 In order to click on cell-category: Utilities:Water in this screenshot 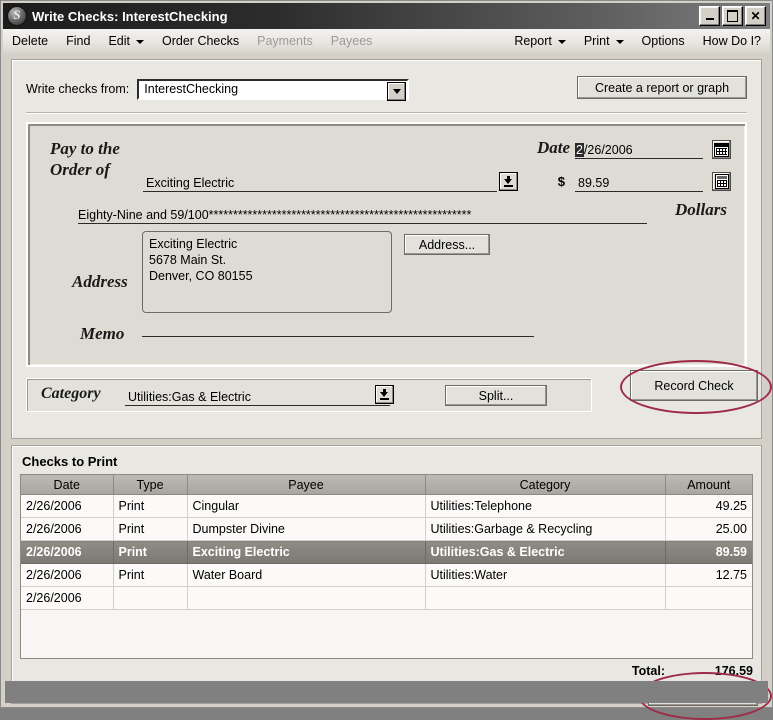, I will do `click(545, 575)`.